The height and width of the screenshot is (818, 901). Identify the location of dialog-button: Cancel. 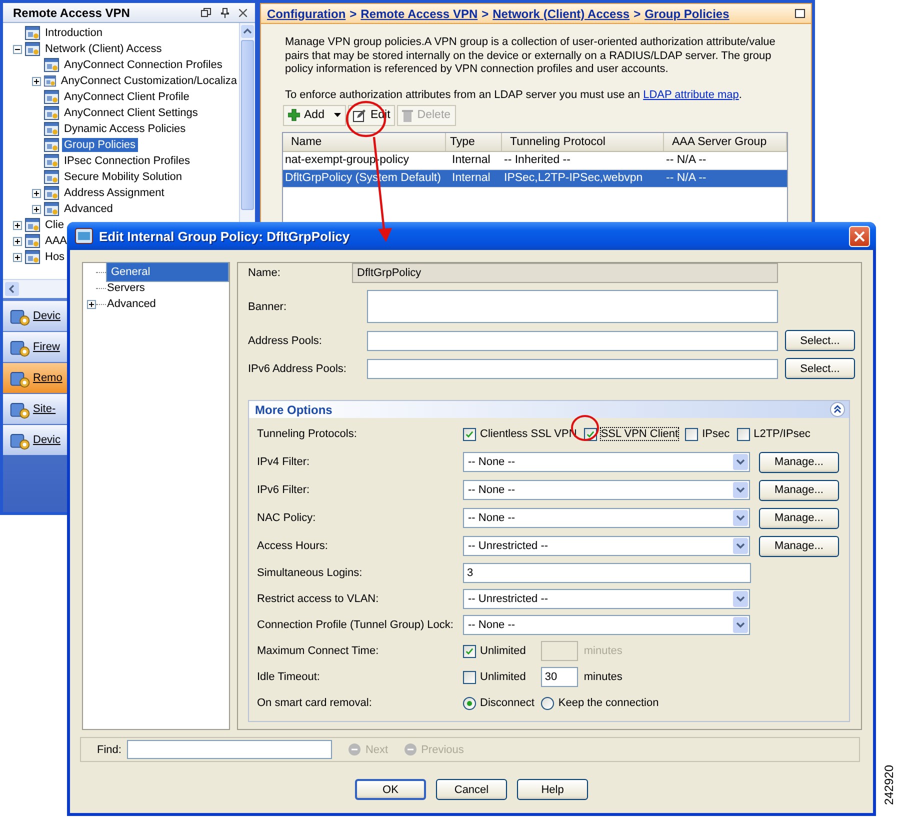
(471, 789).